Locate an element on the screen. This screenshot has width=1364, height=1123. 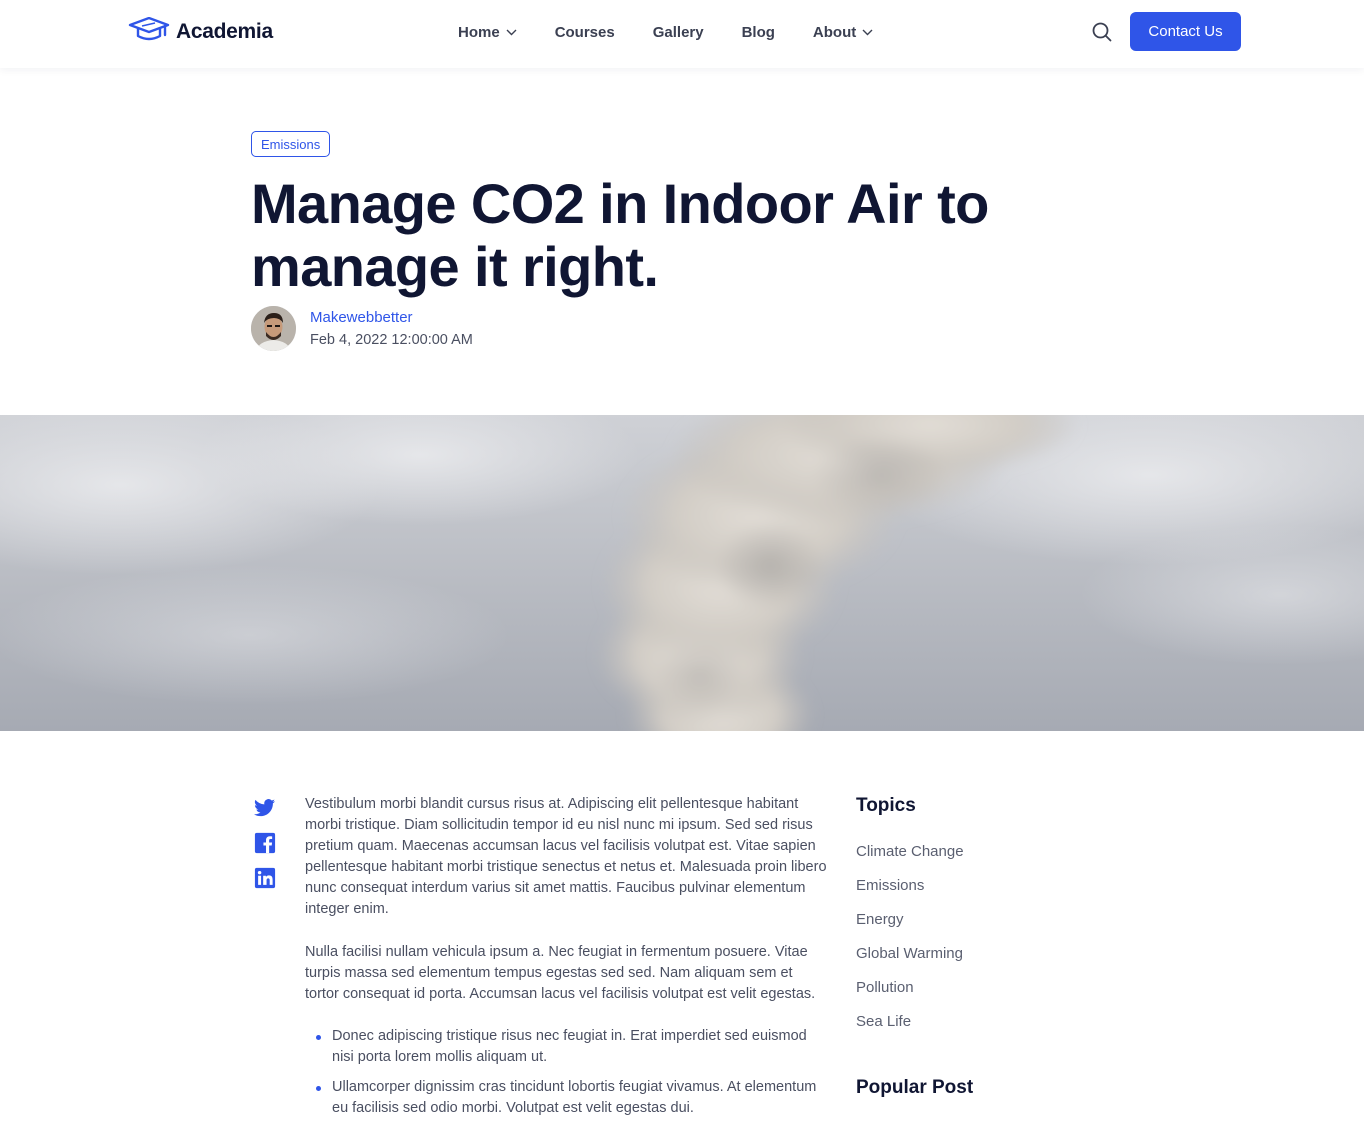
search-icon is located at coordinates (1102, 35).